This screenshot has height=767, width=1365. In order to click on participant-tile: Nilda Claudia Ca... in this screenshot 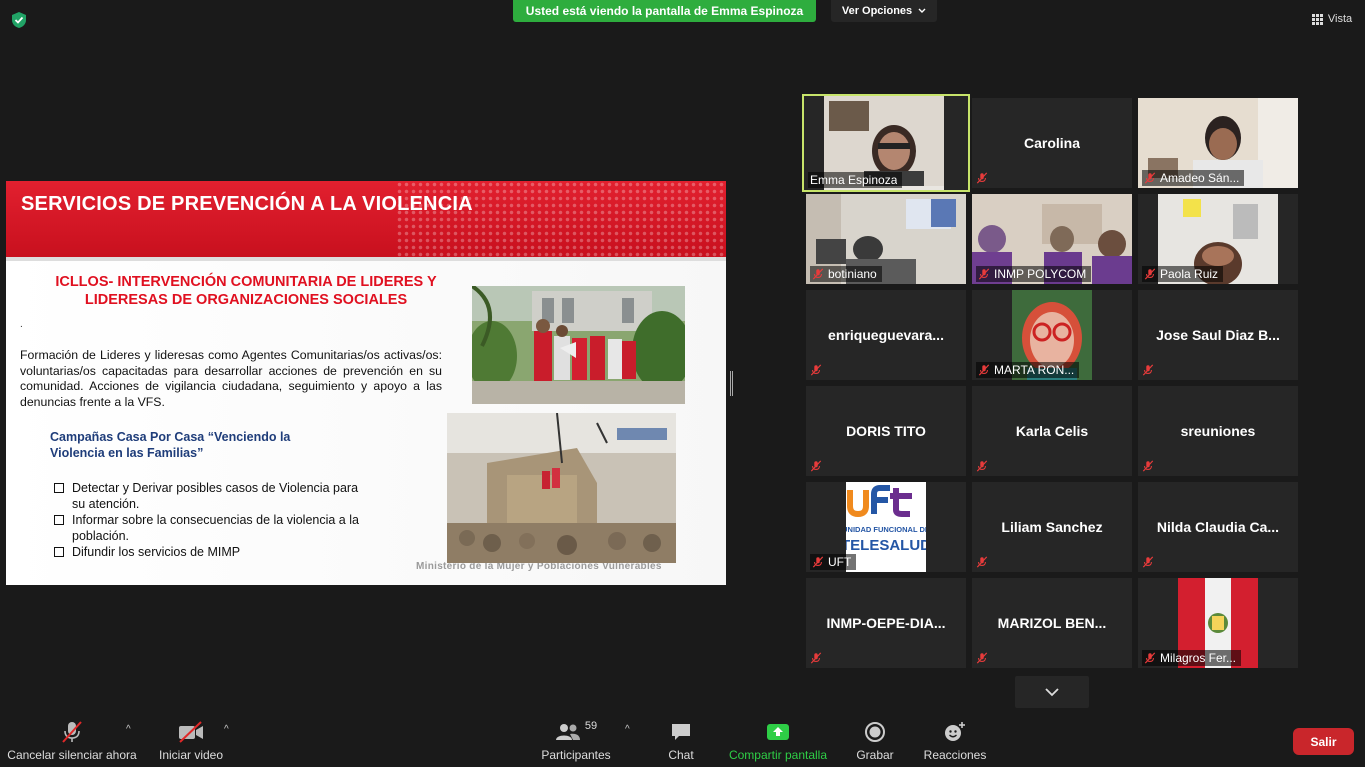, I will do `click(1218, 527)`.